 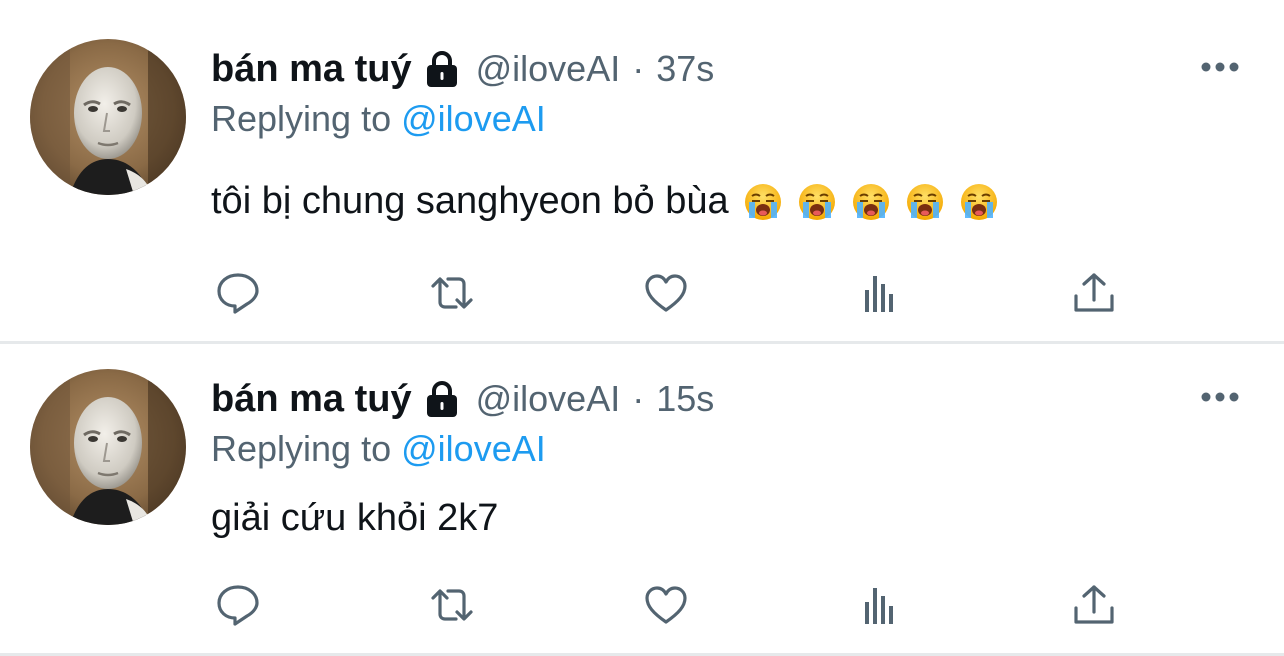 I want to click on timestamp: 37s, so click(x=685, y=69).